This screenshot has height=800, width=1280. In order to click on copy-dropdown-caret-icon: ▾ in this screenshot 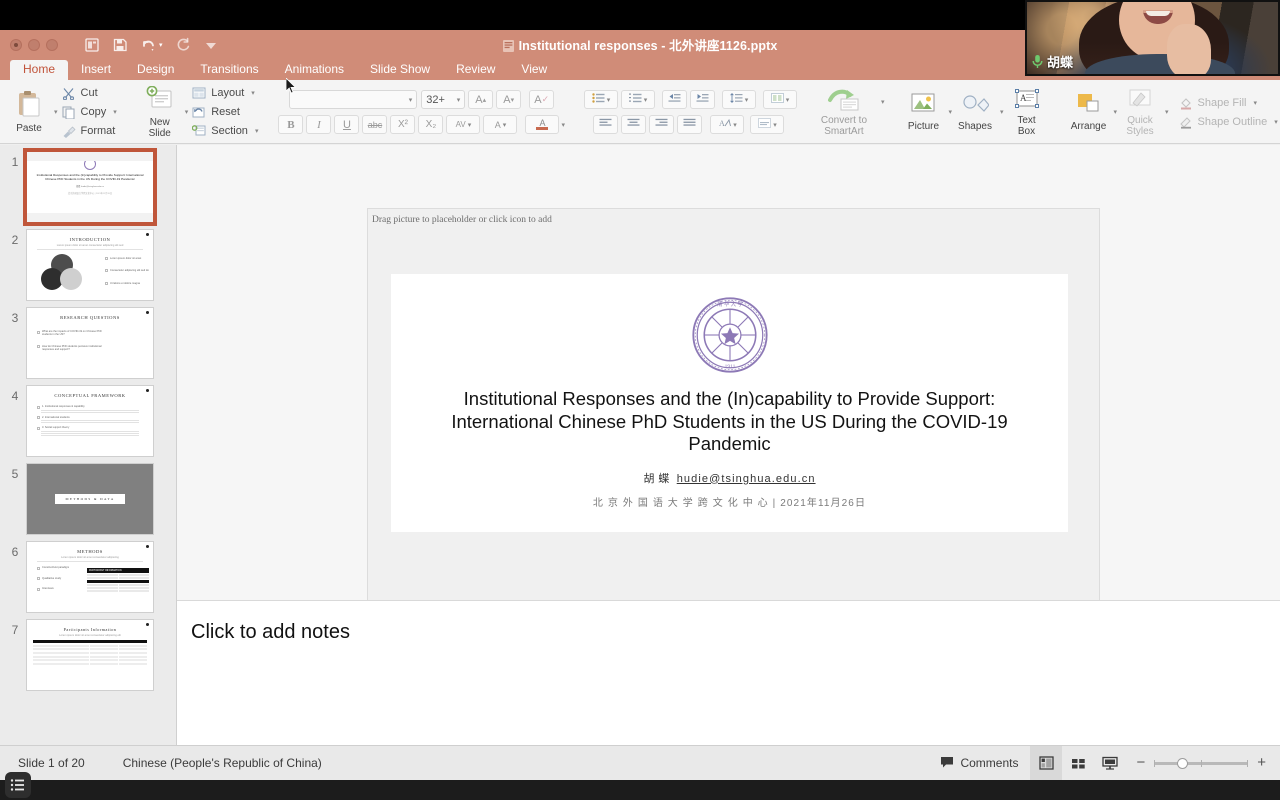, I will do `click(115, 112)`.